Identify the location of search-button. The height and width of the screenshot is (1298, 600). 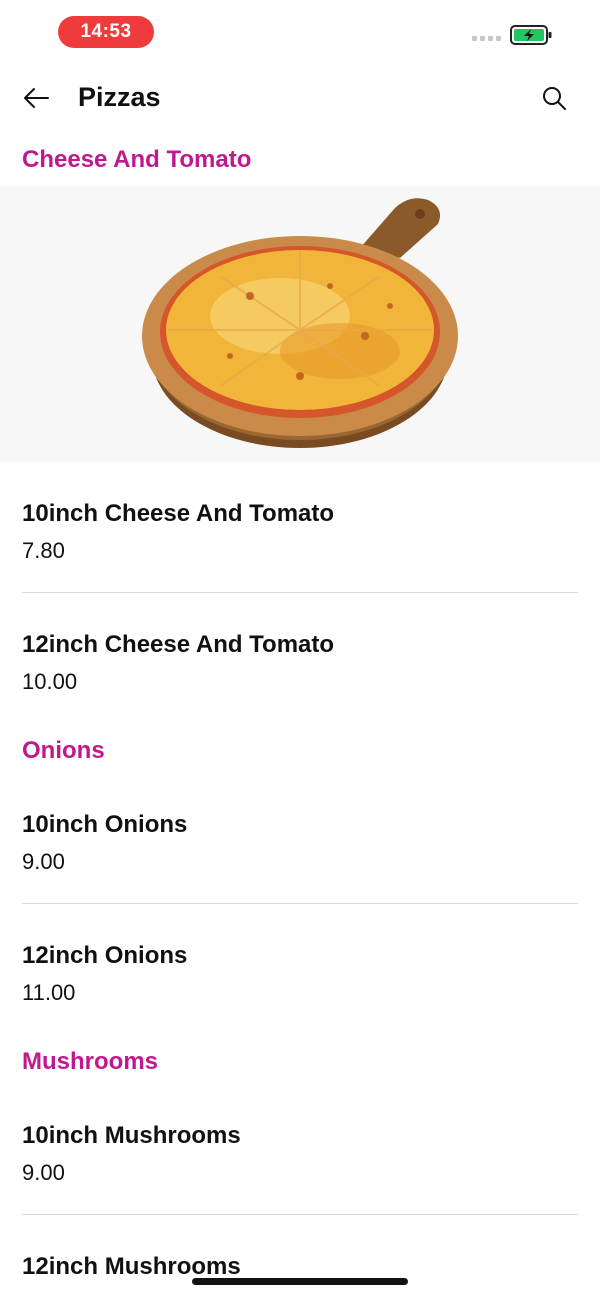
(554, 98).